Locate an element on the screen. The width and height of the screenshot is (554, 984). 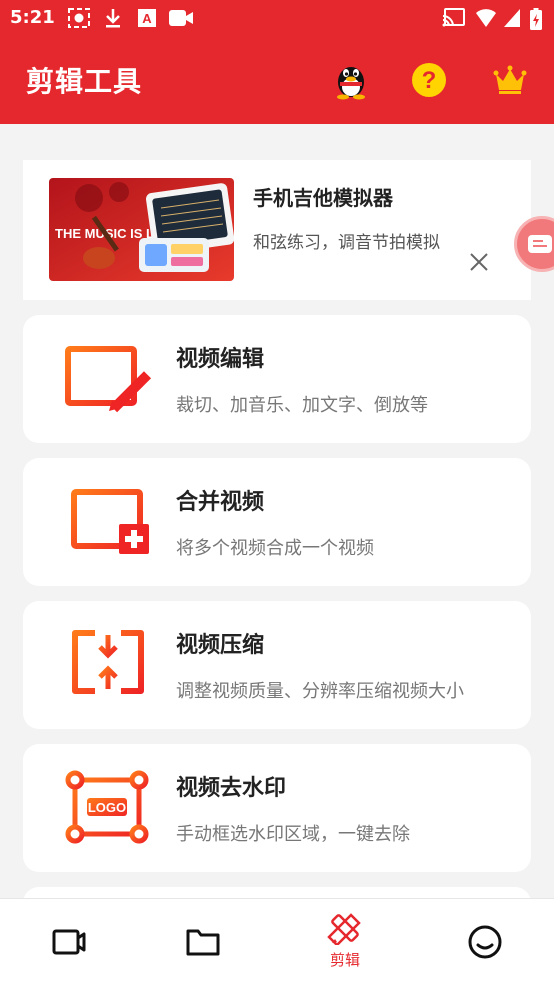
tab-profile is located at coordinates (485, 941).